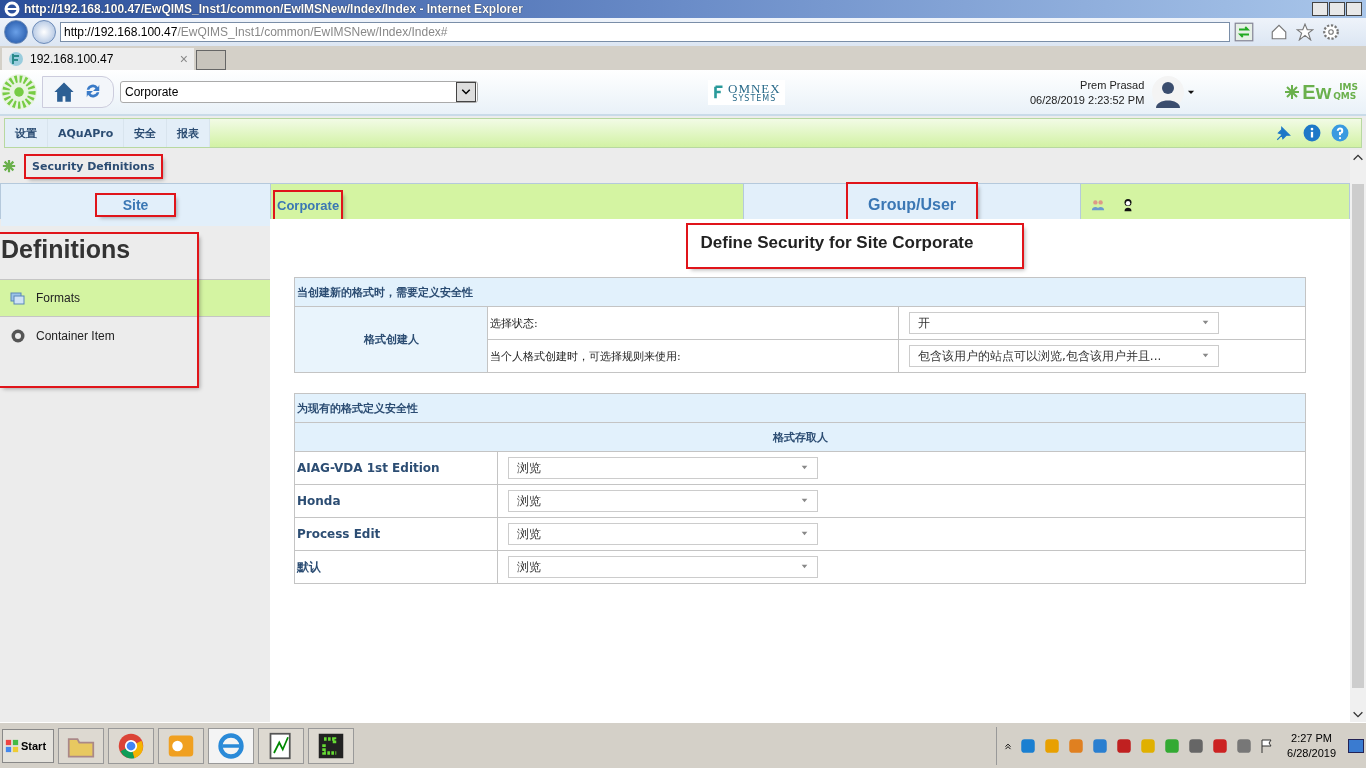  What do you see at coordinates (693, 323) in the screenshot?
I see `setting-label: 选择状态:` at bounding box center [693, 323].